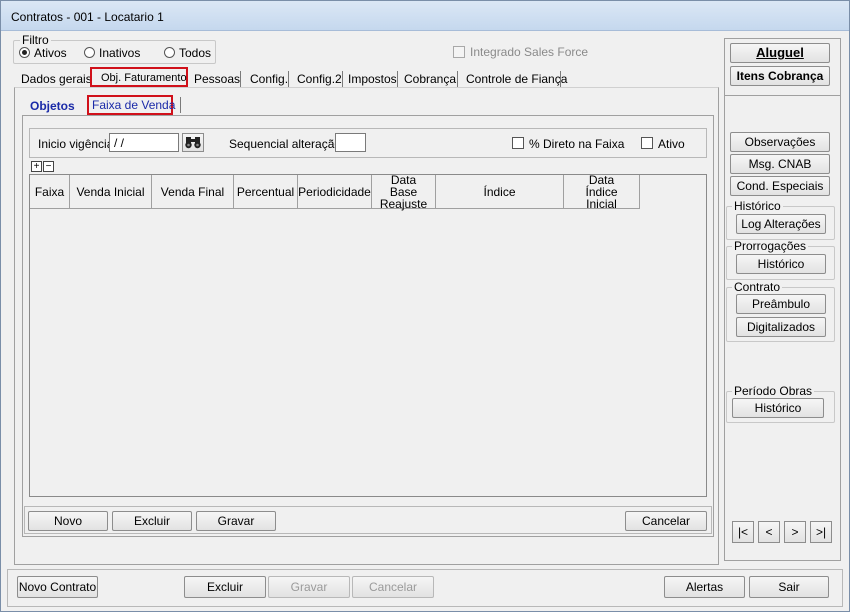  What do you see at coordinates (180, 105) in the screenshot?
I see `subtab-separator` at bounding box center [180, 105].